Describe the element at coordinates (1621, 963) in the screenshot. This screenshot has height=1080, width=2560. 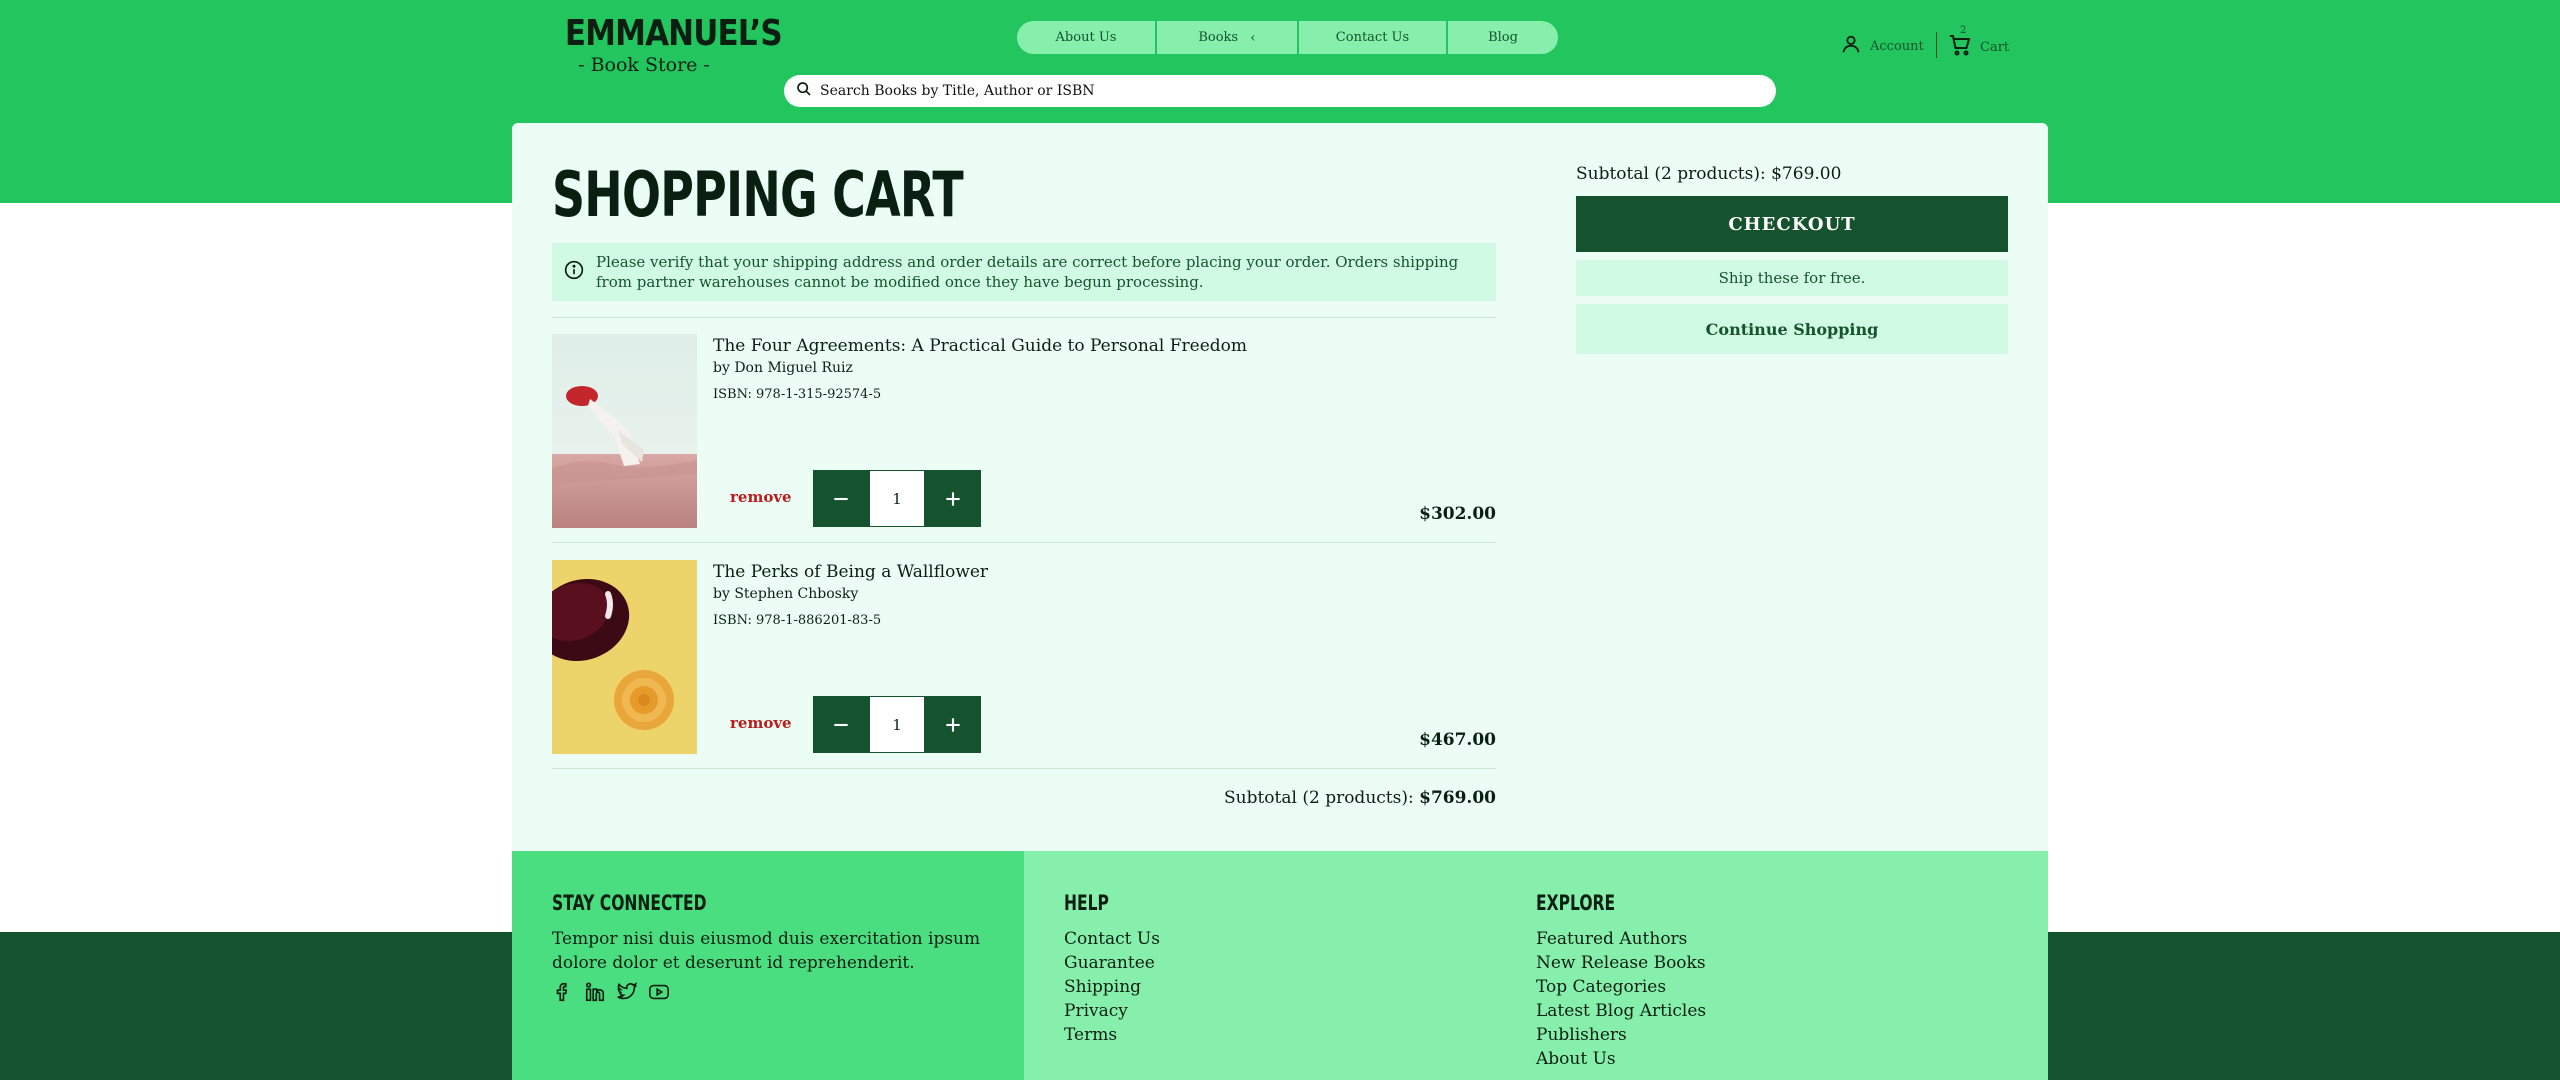
I see `footer-link: New Release Books` at that location.